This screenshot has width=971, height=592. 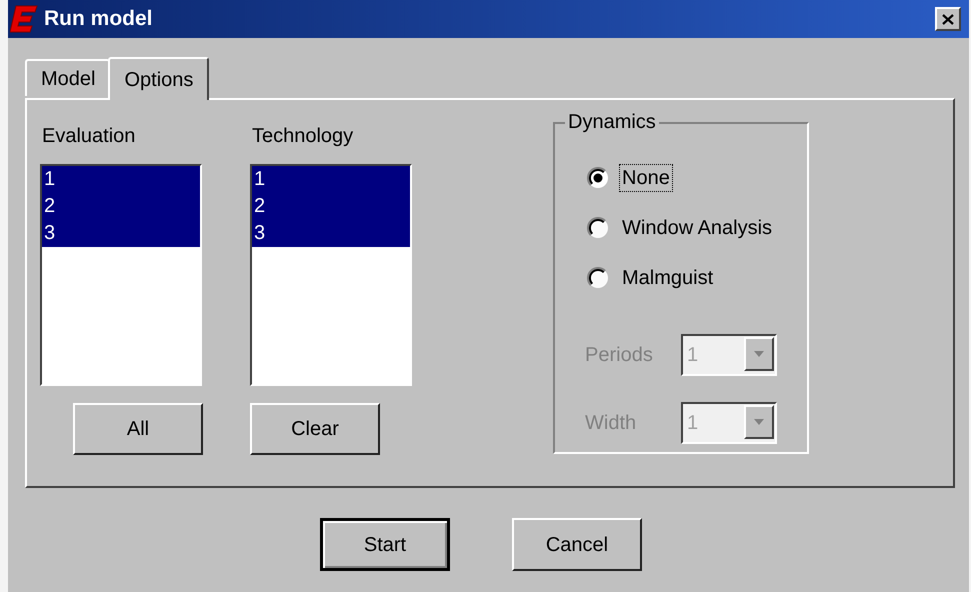 I want to click on window-title: Run model, so click(x=98, y=19).